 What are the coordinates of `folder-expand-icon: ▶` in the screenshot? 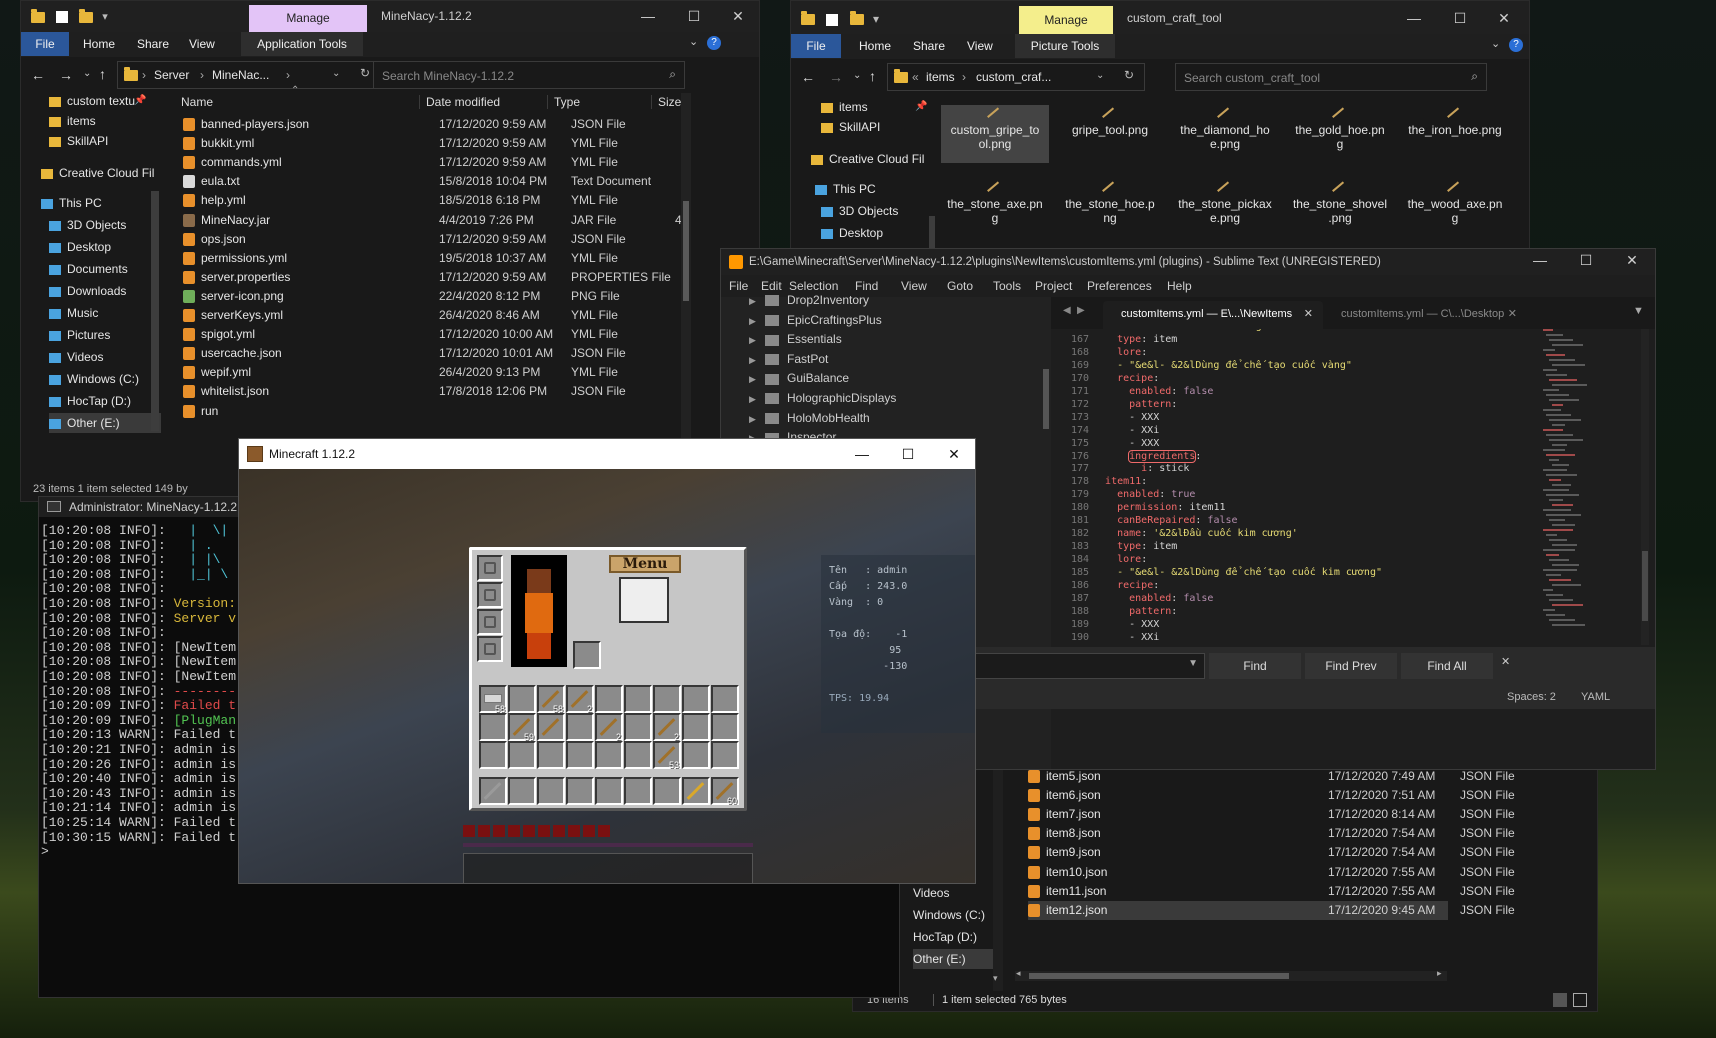 It's located at (755, 379).